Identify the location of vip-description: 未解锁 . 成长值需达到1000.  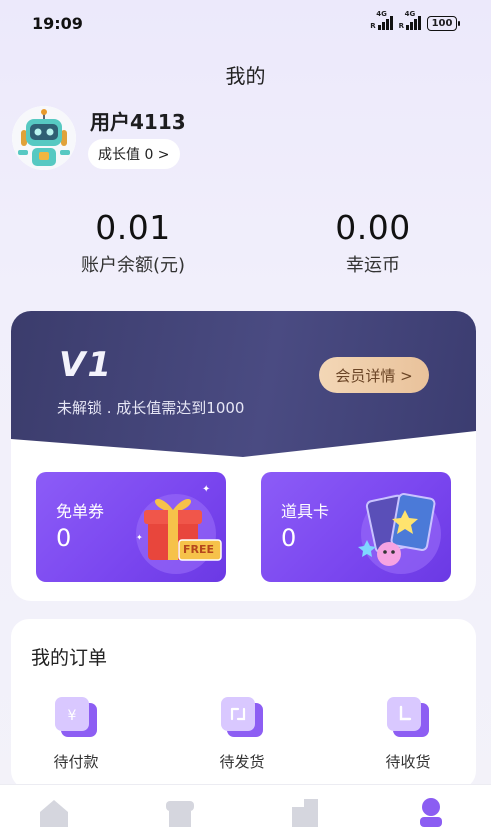
(151, 408).